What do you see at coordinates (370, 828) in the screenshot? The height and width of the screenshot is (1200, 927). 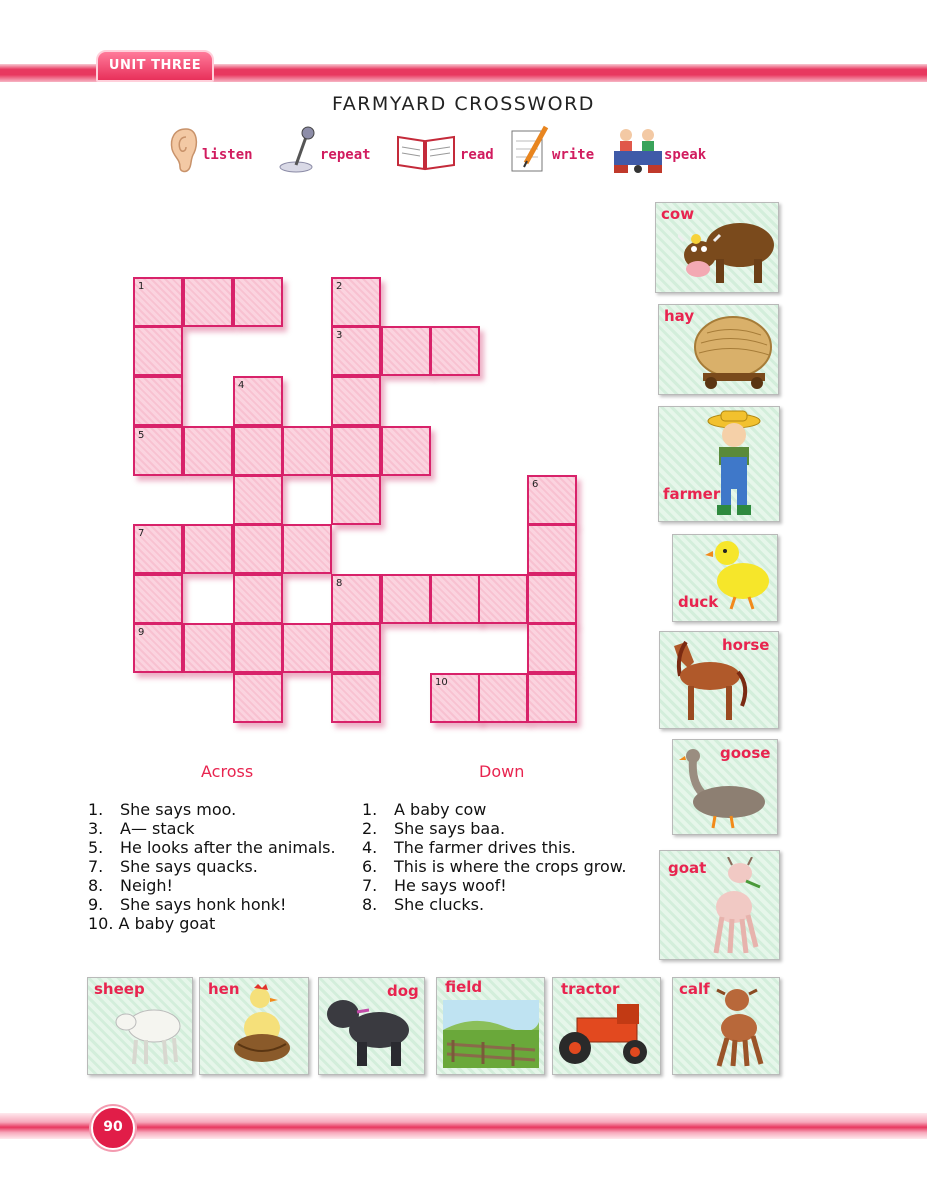 I see `clue-num: 2.` at bounding box center [370, 828].